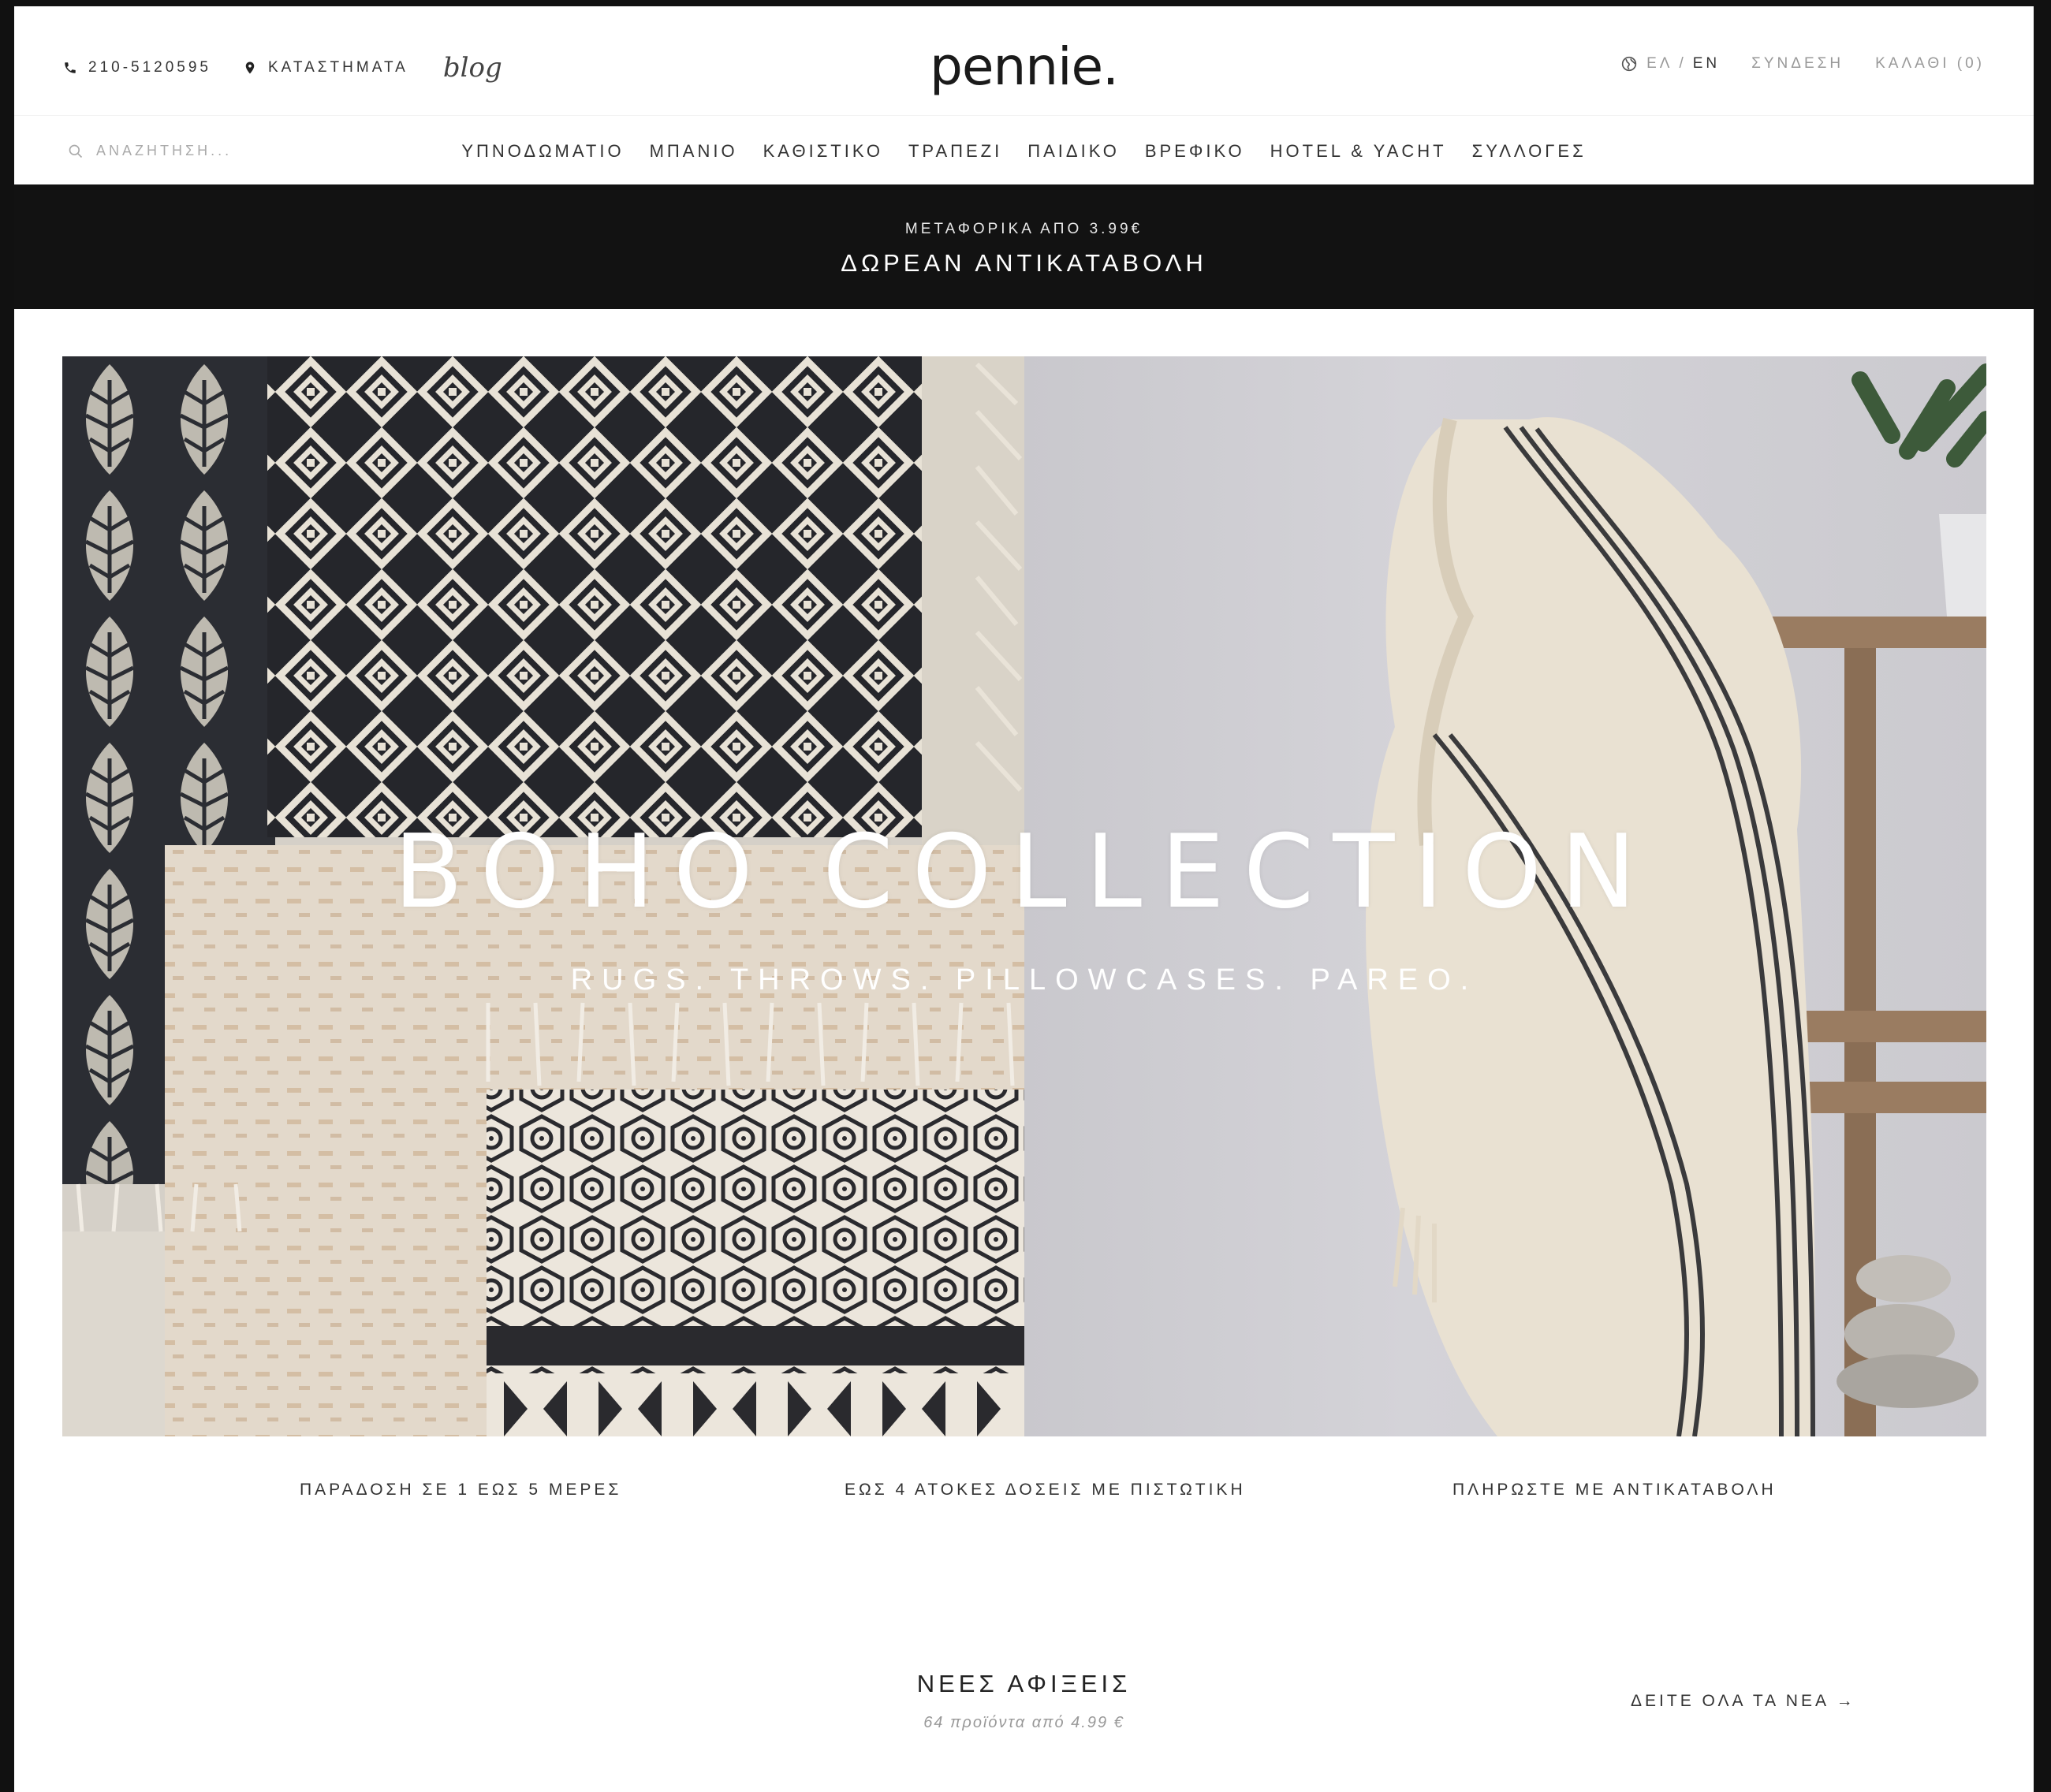 This screenshot has width=2051, height=1792. I want to click on nav-item-kids: ΠΑΙΔΙΚΟ, so click(1073, 151).